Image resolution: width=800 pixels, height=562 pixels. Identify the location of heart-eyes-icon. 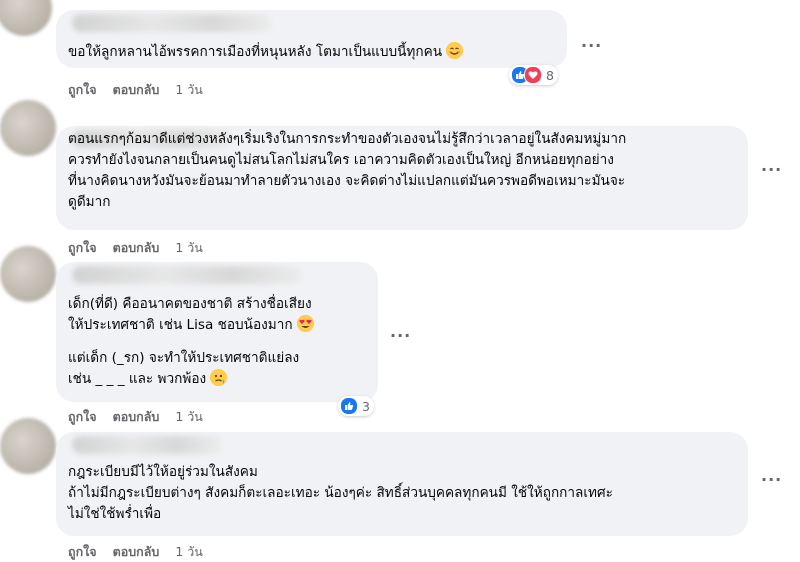
(305, 323).